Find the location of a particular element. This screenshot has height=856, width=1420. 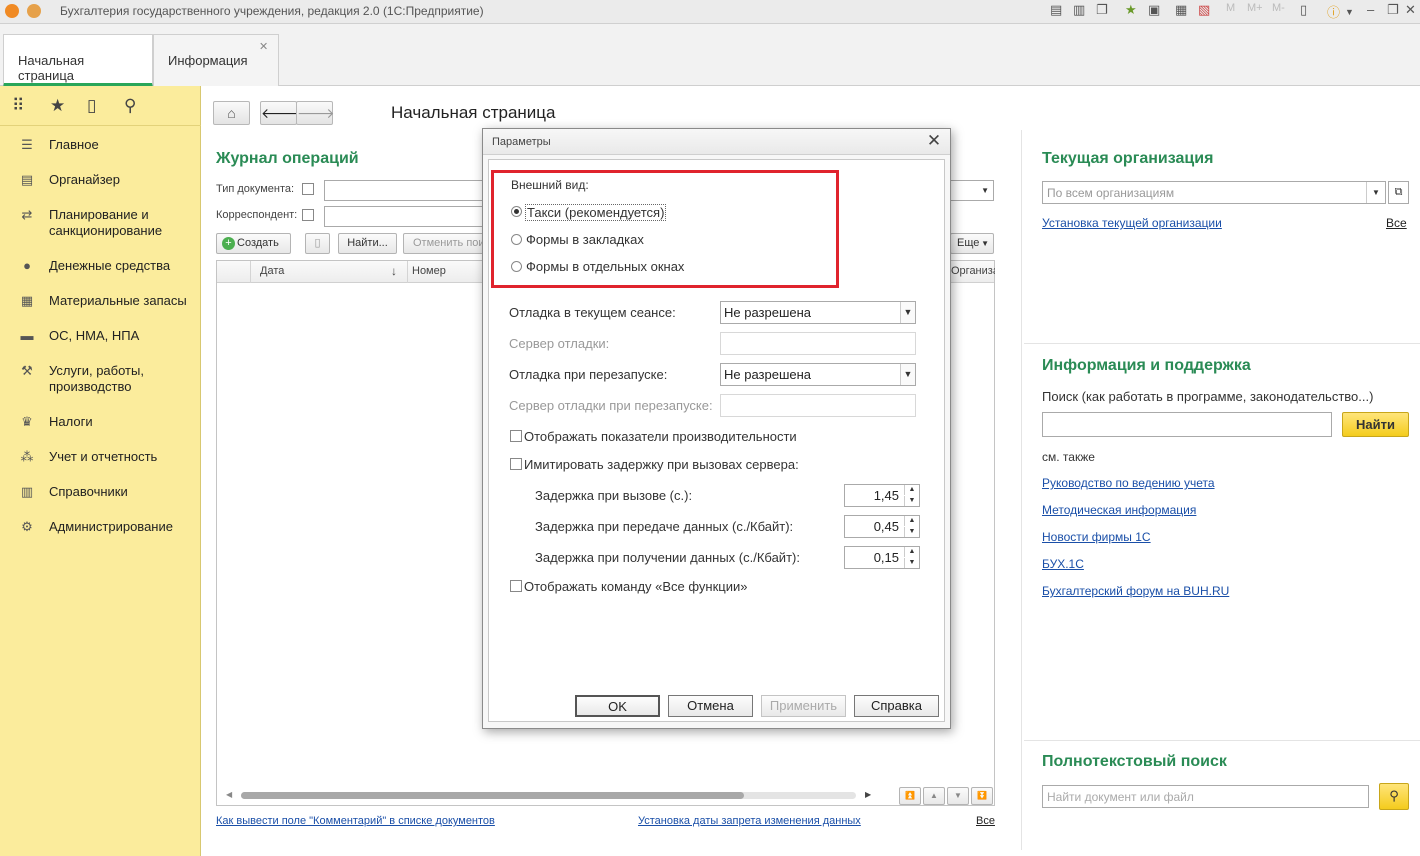

sidebar-item-cash: ● Денежные средства is located at coordinates (106, 268).